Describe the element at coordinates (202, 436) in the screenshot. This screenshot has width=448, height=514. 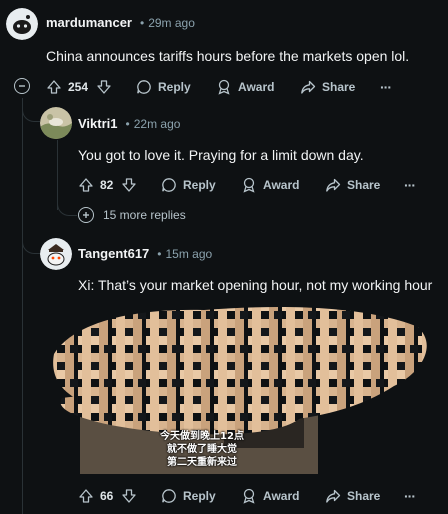
I see `caption-line: 今天做到晚上12点` at that location.